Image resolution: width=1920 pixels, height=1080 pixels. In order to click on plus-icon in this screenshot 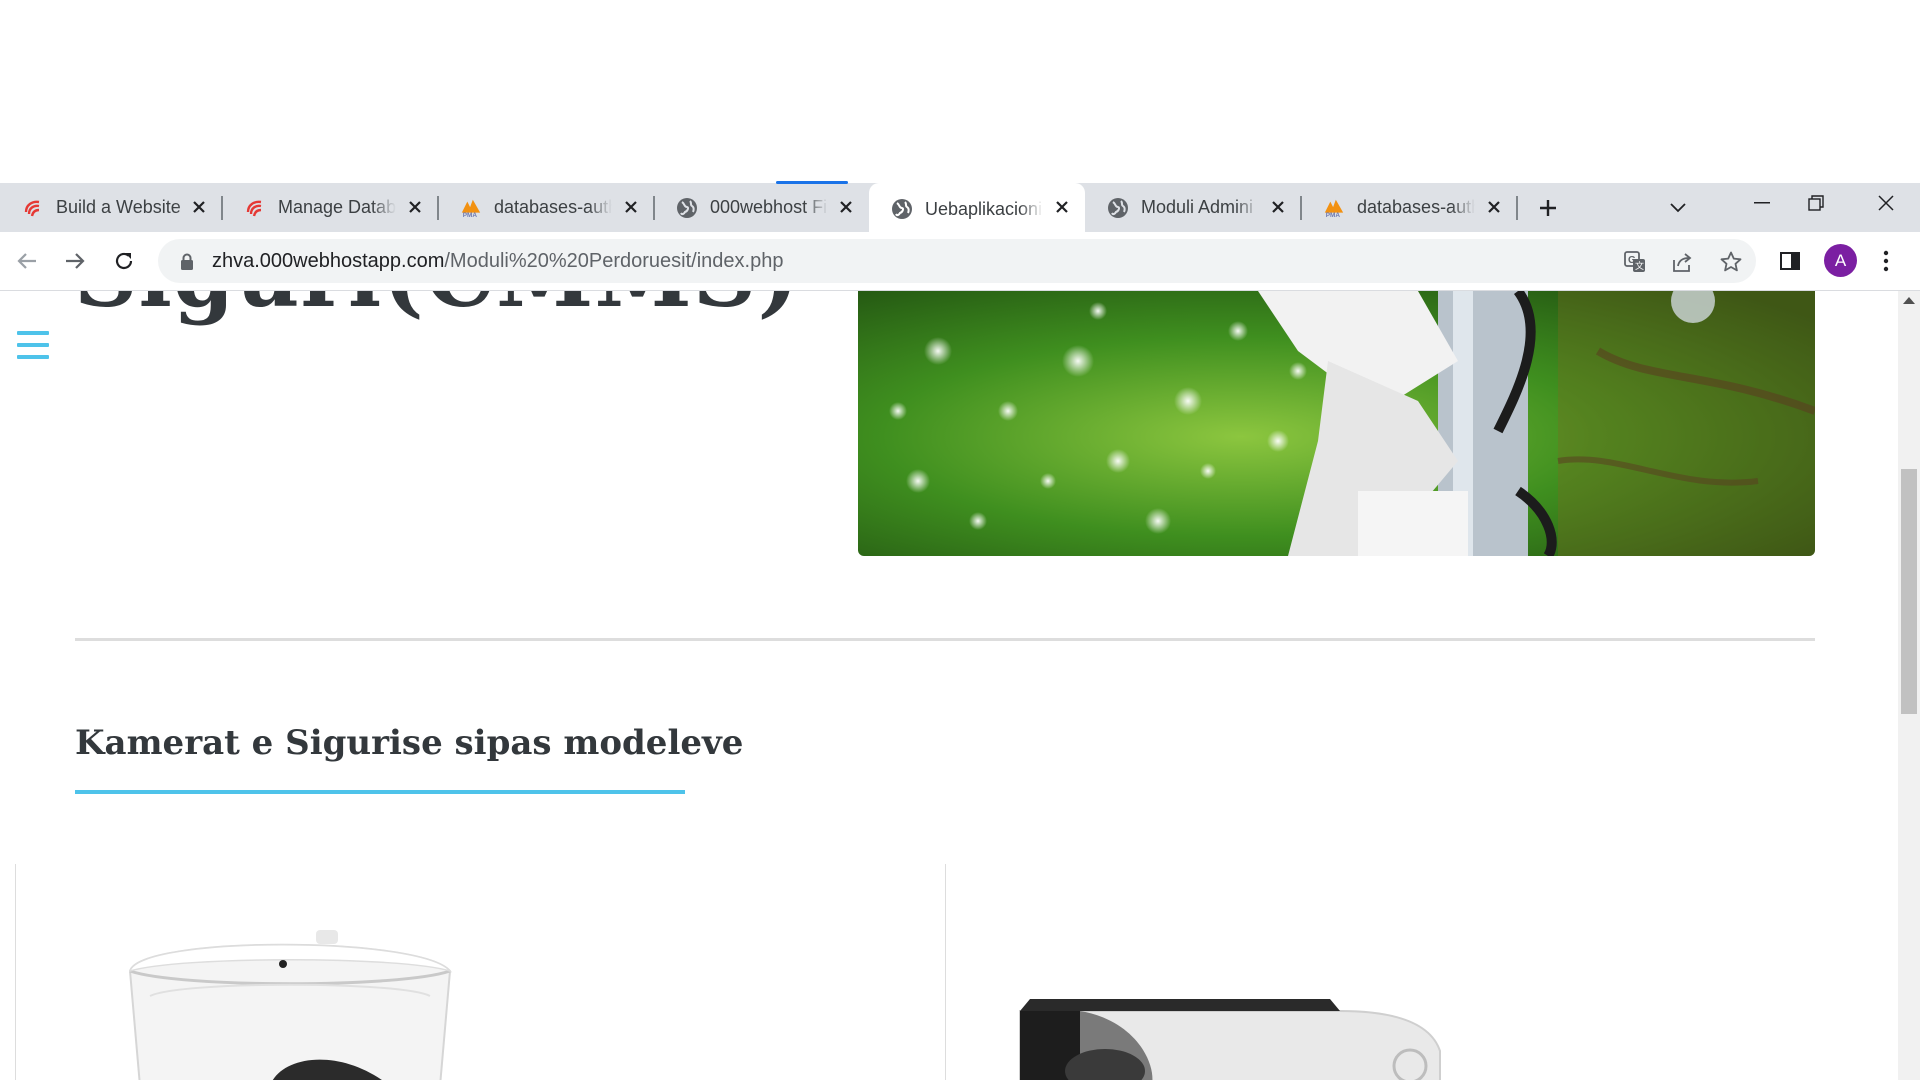, I will do `click(1548, 208)`.